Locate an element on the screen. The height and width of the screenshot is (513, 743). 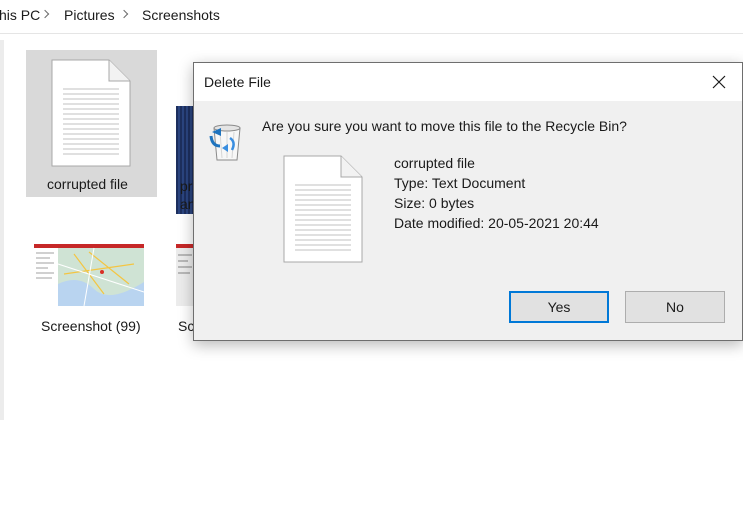
file-item-corrupted-file: corrupted file is located at coordinates (91, 123).